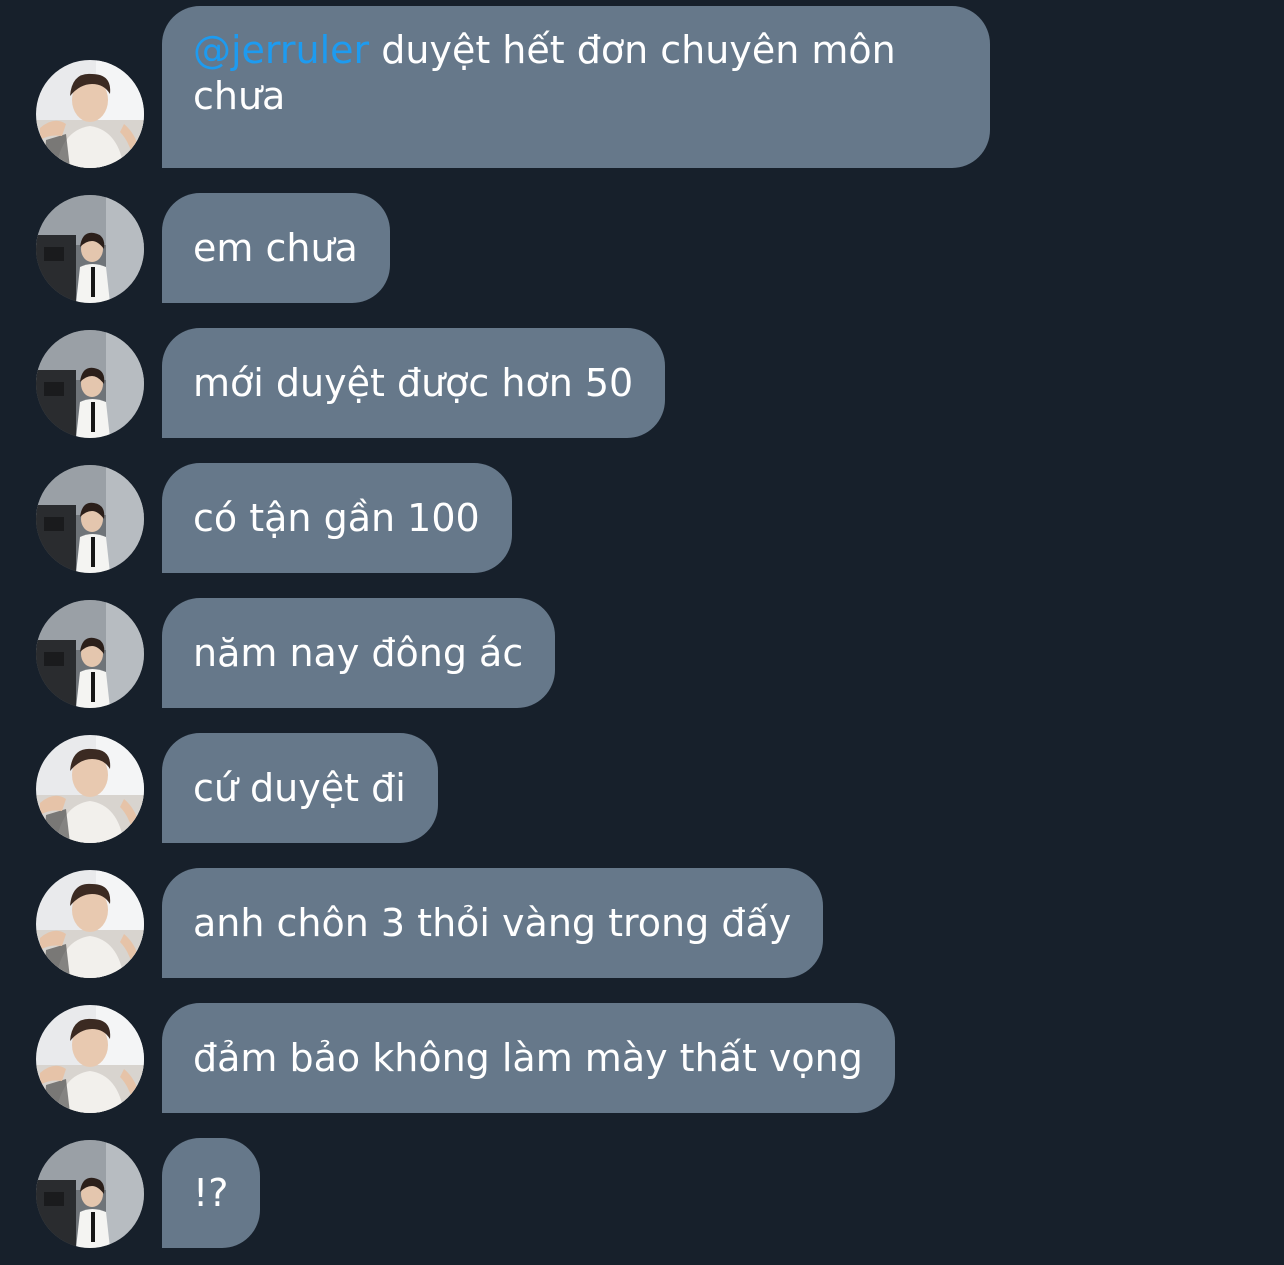 The width and height of the screenshot is (1284, 1265). I want to click on message-row: có tận gần 100, so click(642, 517).